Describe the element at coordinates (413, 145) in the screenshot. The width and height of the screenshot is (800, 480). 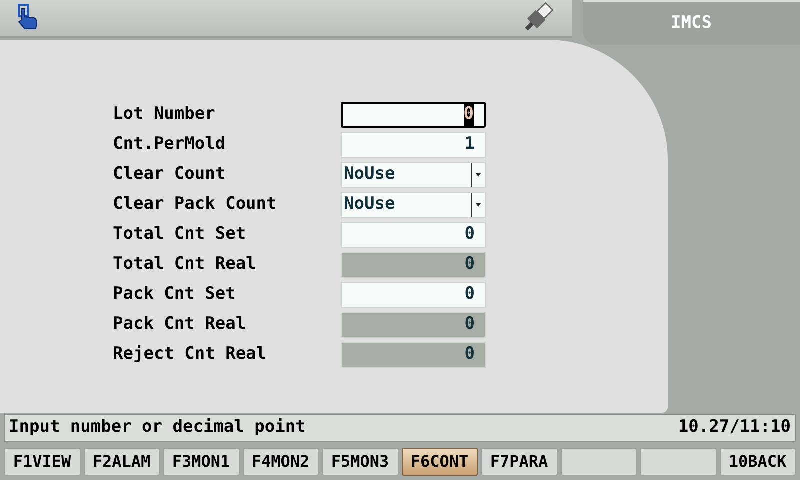
I see `input-field: 1` at that location.